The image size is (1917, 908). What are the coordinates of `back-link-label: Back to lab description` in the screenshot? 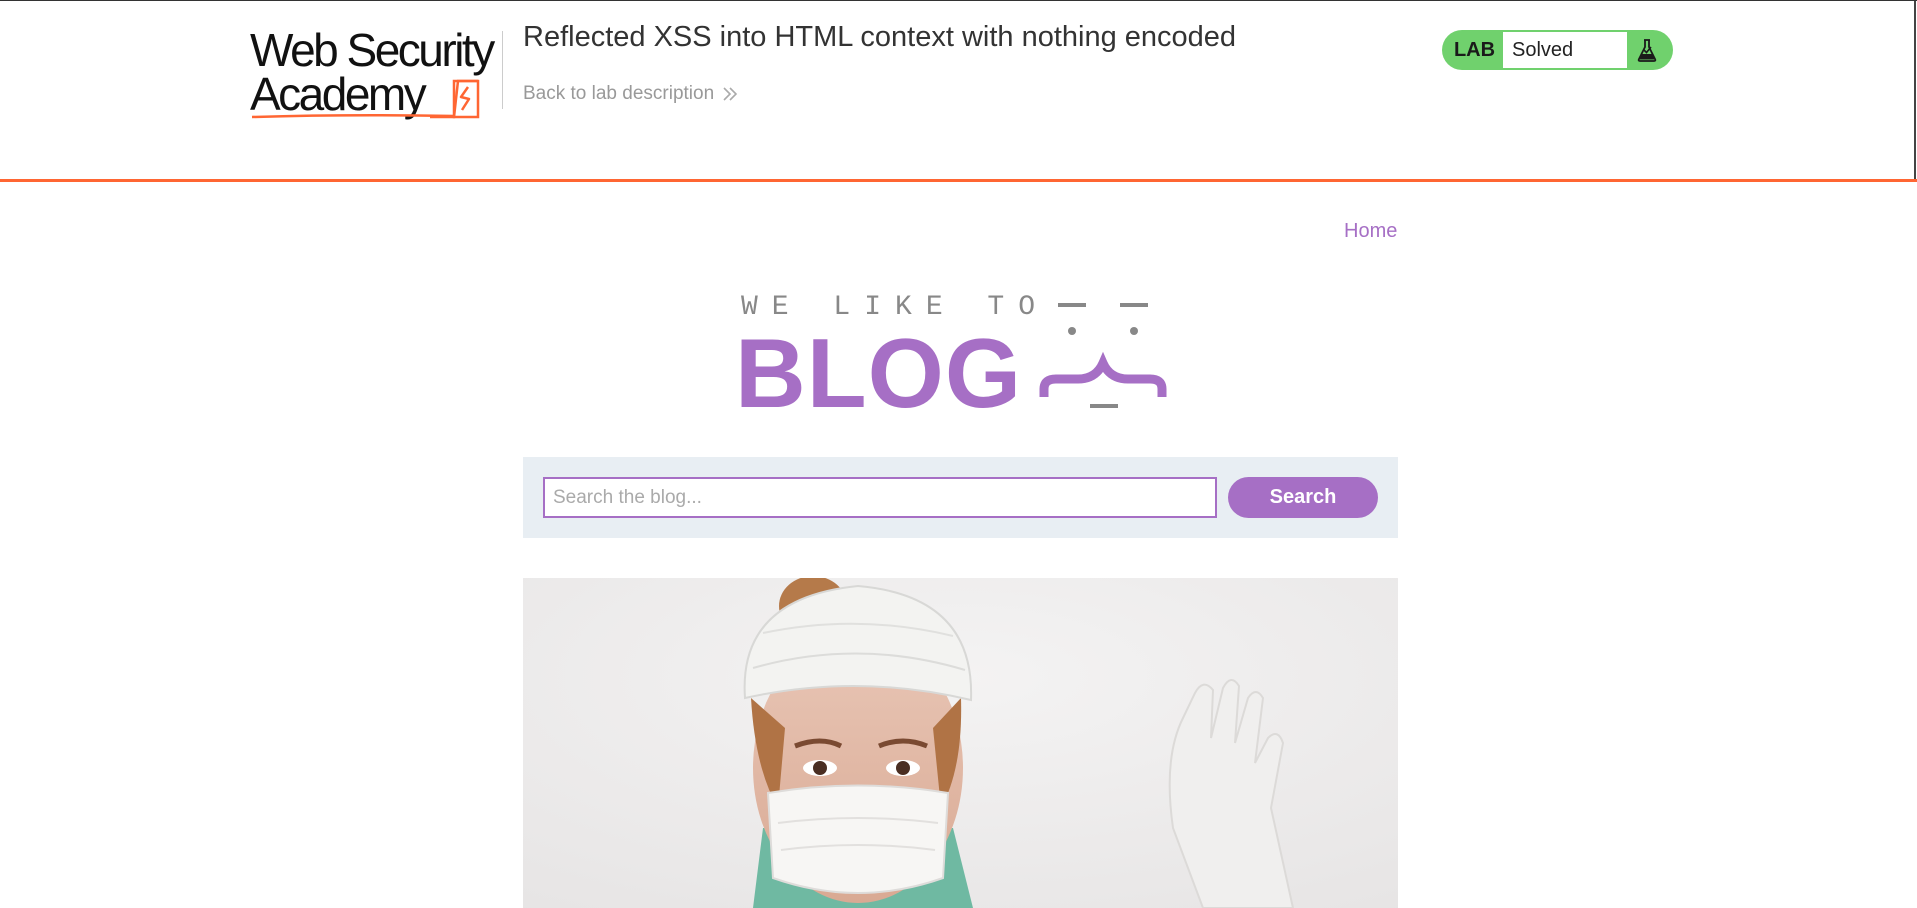 It's located at (619, 93).